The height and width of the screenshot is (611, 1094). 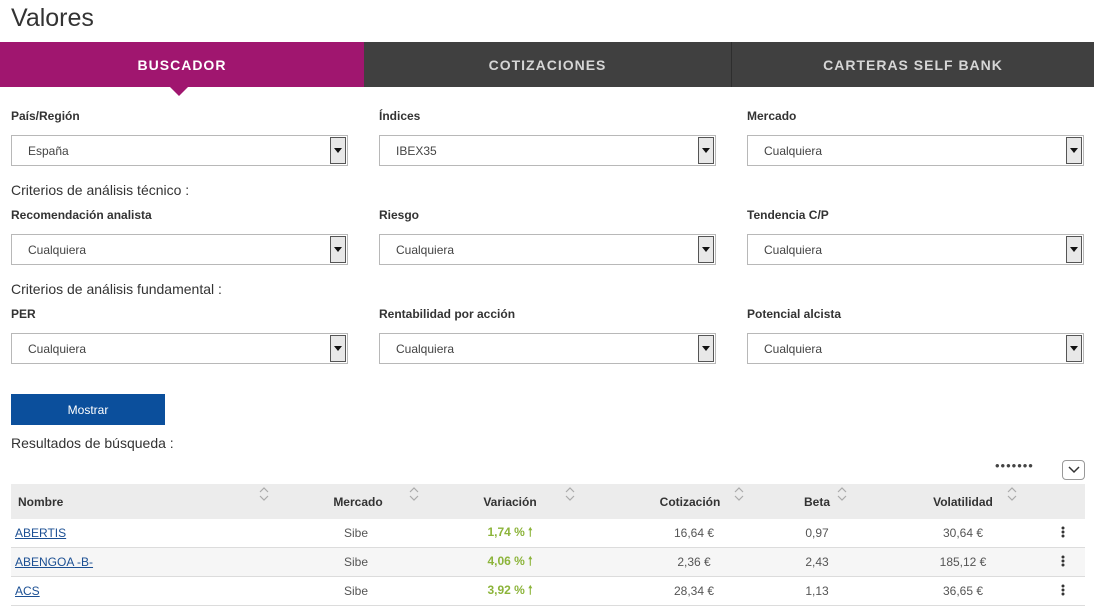 What do you see at coordinates (399, 215) in the screenshot?
I see `riesgo-label: Riesgo` at bounding box center [399, 215].